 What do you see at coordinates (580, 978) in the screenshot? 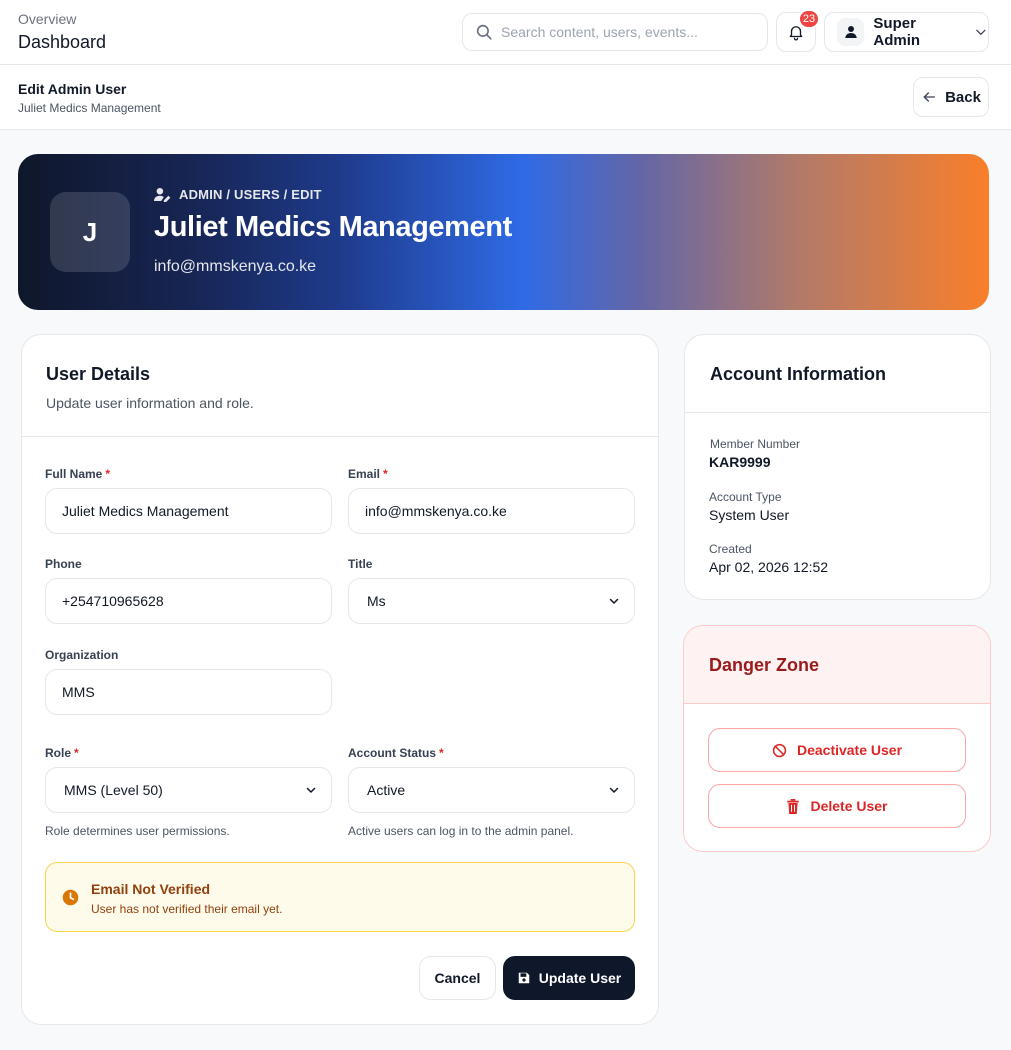
I see `update-user-label: Update User` at bounding box center [580, 978].